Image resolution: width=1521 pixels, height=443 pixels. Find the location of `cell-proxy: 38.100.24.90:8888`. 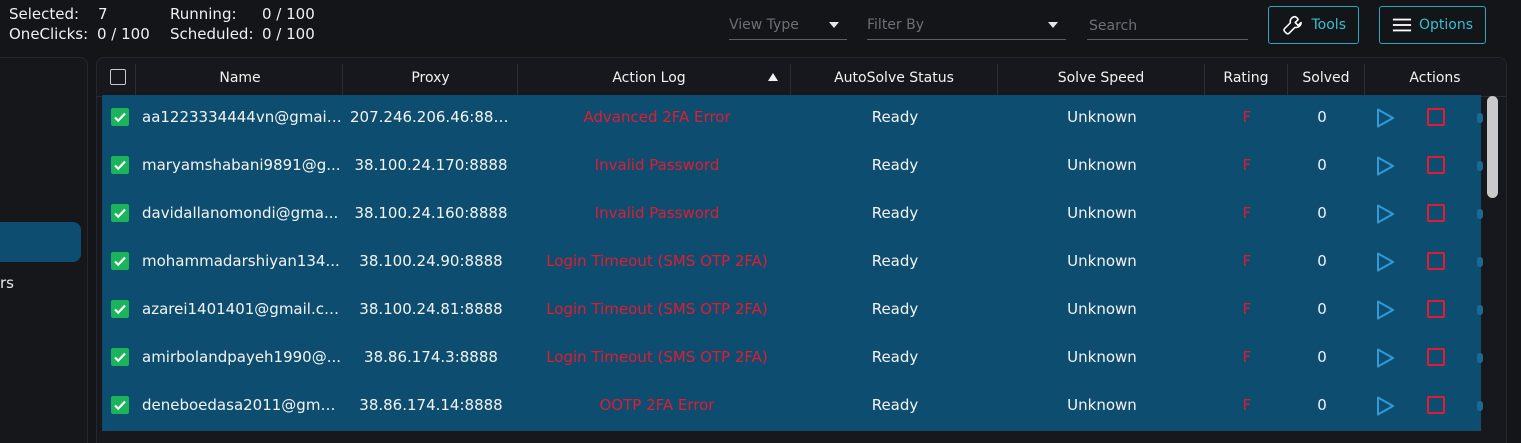

cell-proxy: 38.100.24.90:8888 is located at coordinates (431, 261).